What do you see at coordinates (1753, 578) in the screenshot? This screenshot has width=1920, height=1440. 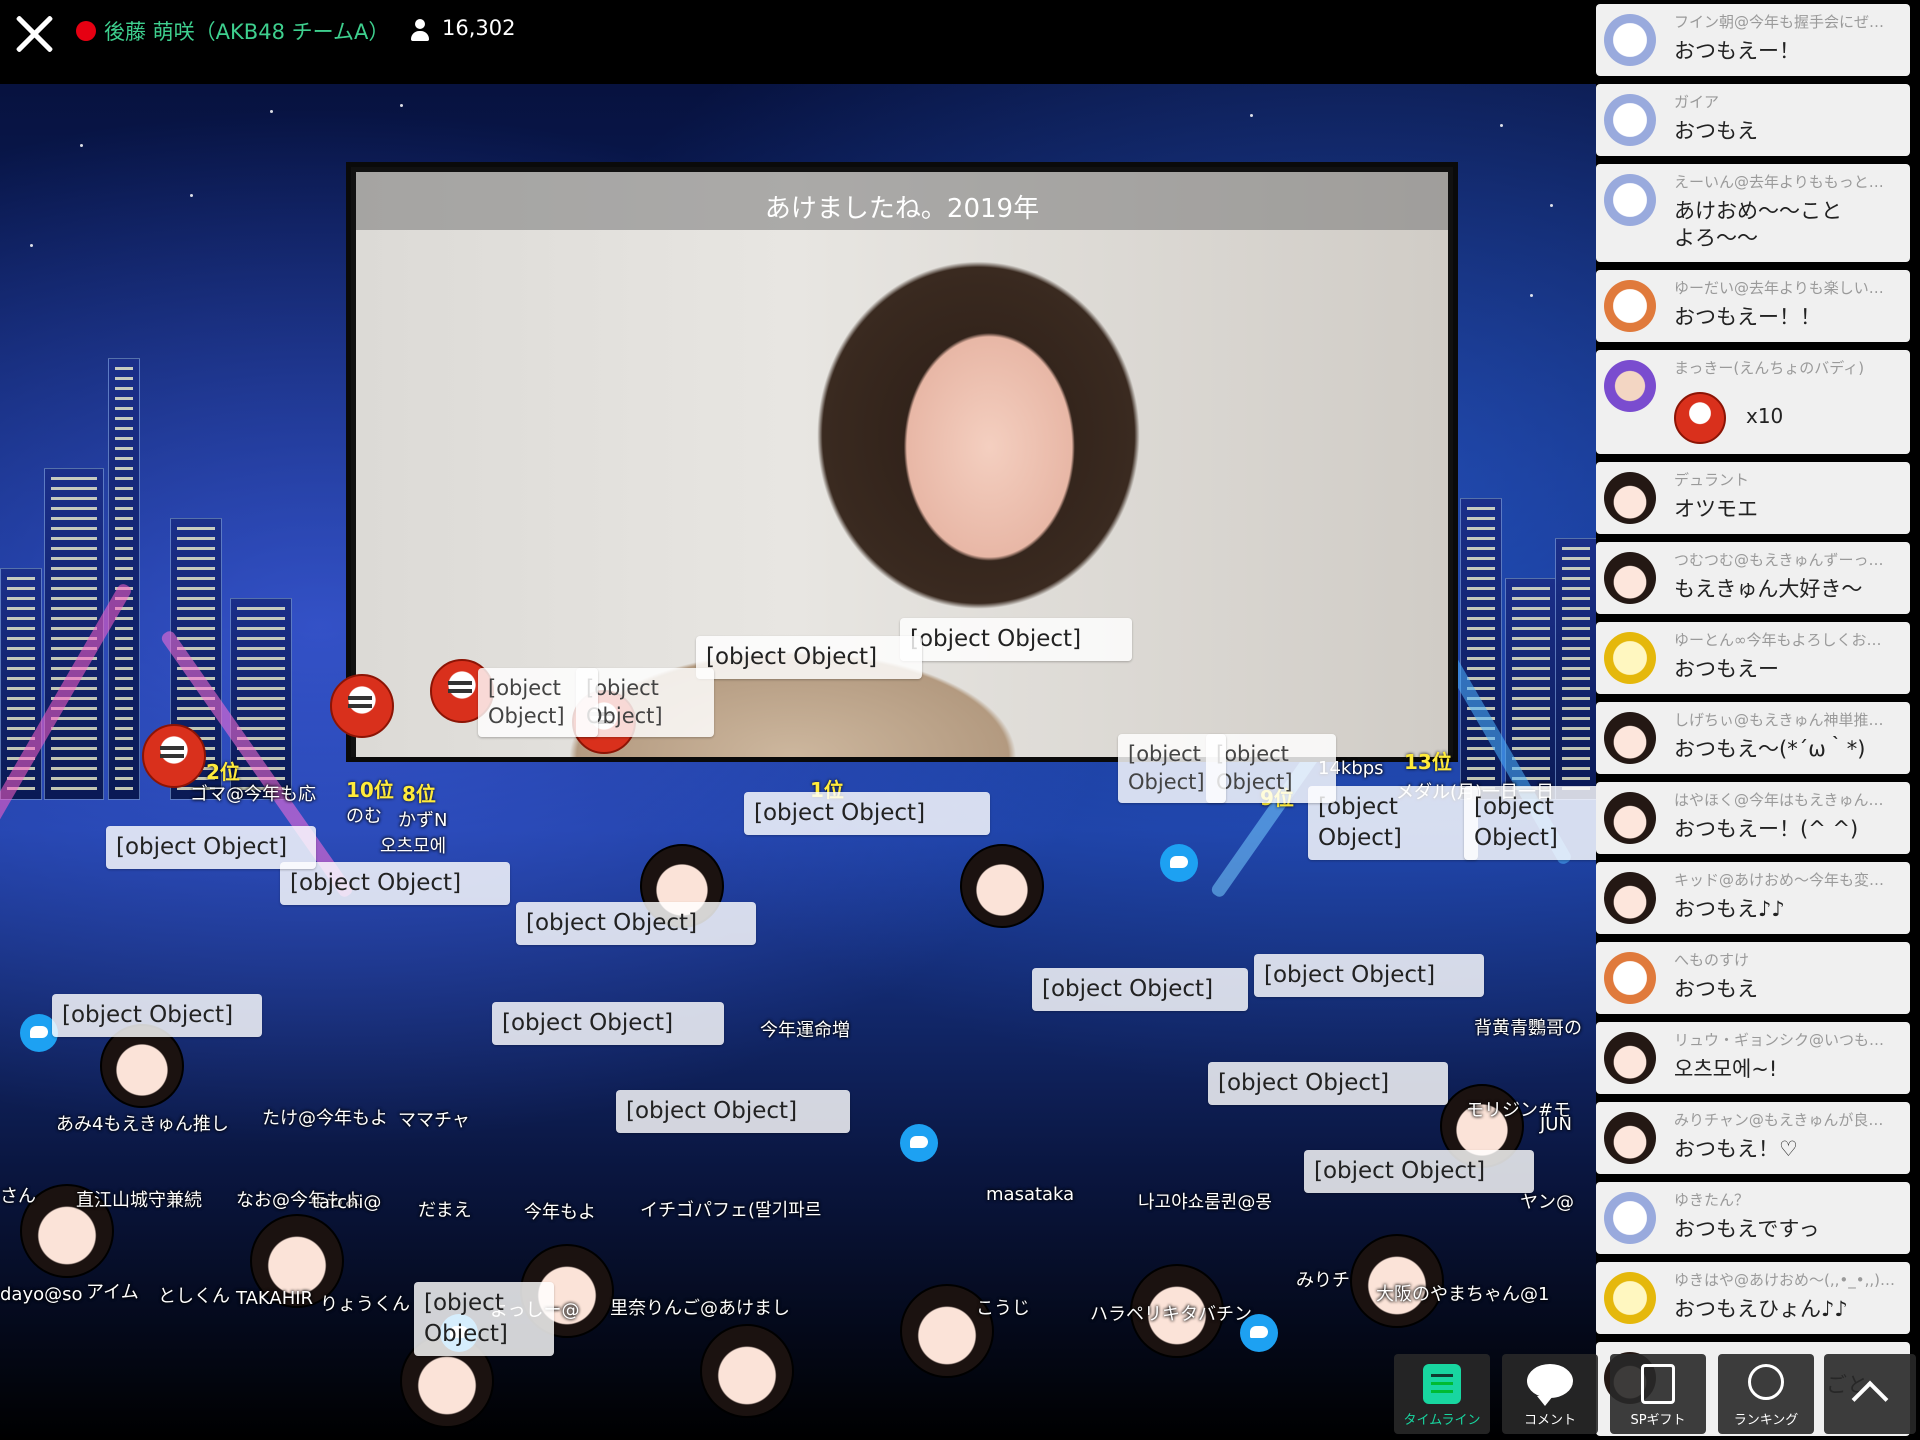 I see `timeline-item: つむつむ@もえきゅんずーっ… もえきゅん大好き～` at bounding box center [1753, 578].